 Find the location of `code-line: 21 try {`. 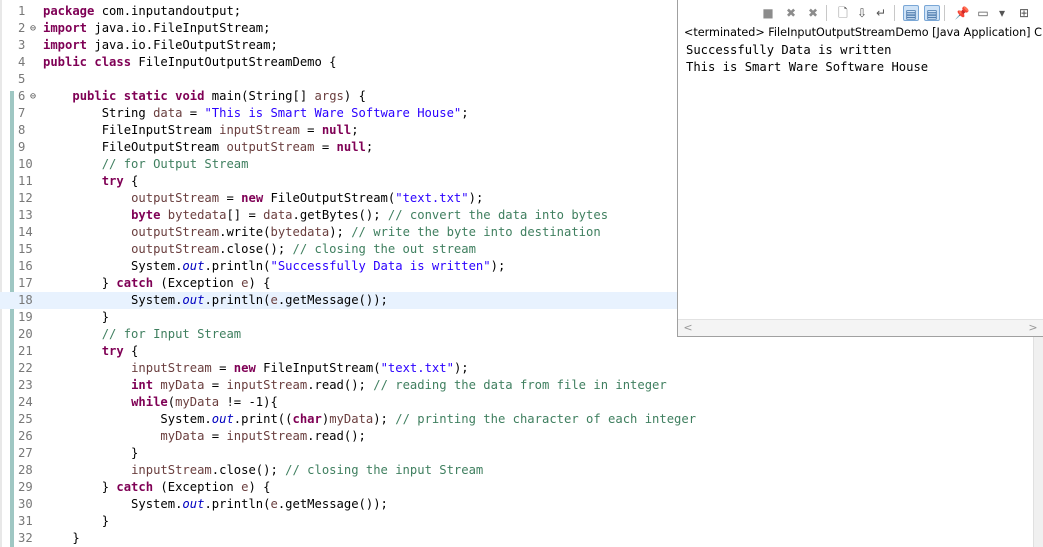

code-line: 21 try { is located at coordinates (521, 351).